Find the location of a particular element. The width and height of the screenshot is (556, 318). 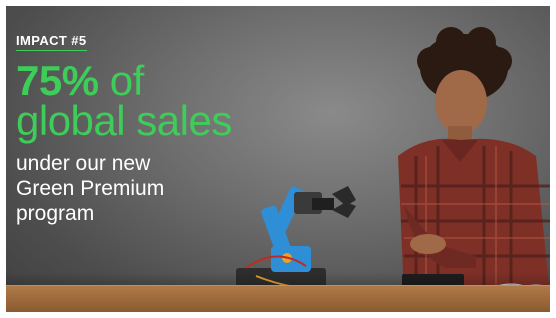

bench-shadow is located at coordinates (278, 279).